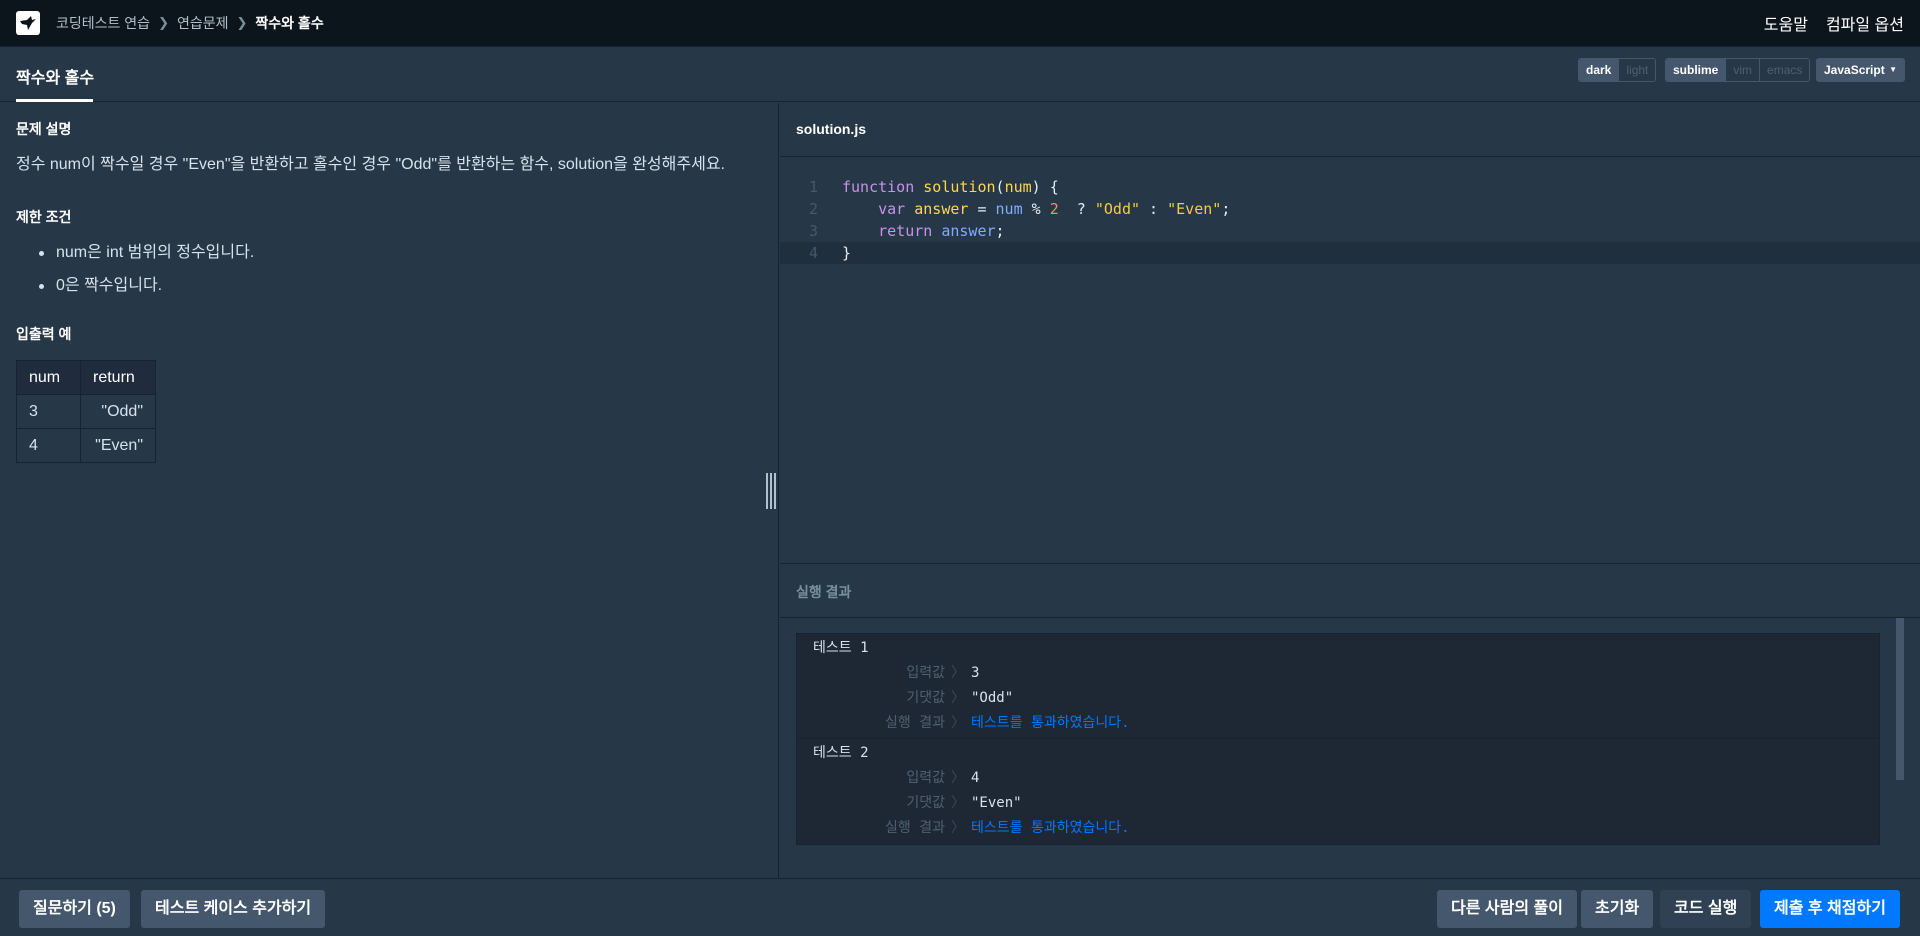 This screenshot has width=1920, height=936. Describe the element at coordinates (905, 231) in the screenshot. I see `code-token: return` at that location.